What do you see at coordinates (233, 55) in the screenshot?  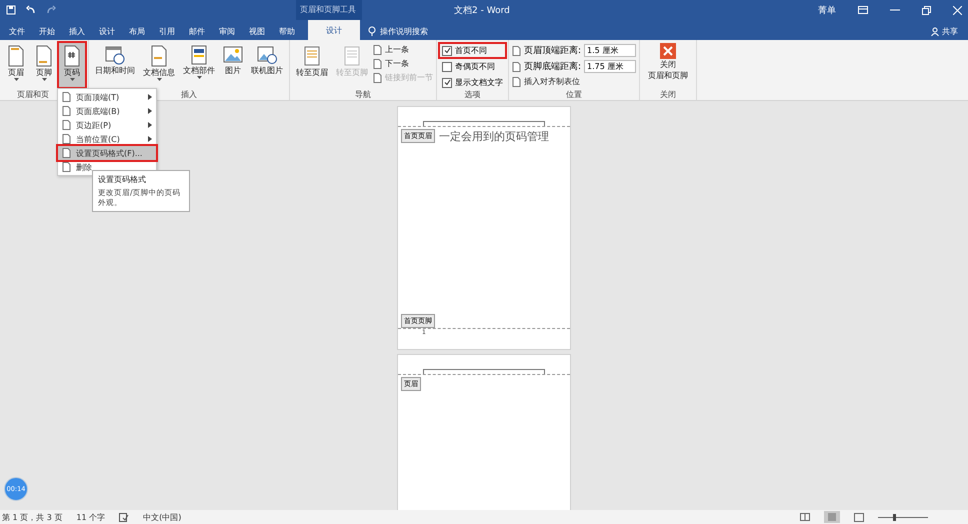 I see `picture-icon` at bounding box center [233, 55].